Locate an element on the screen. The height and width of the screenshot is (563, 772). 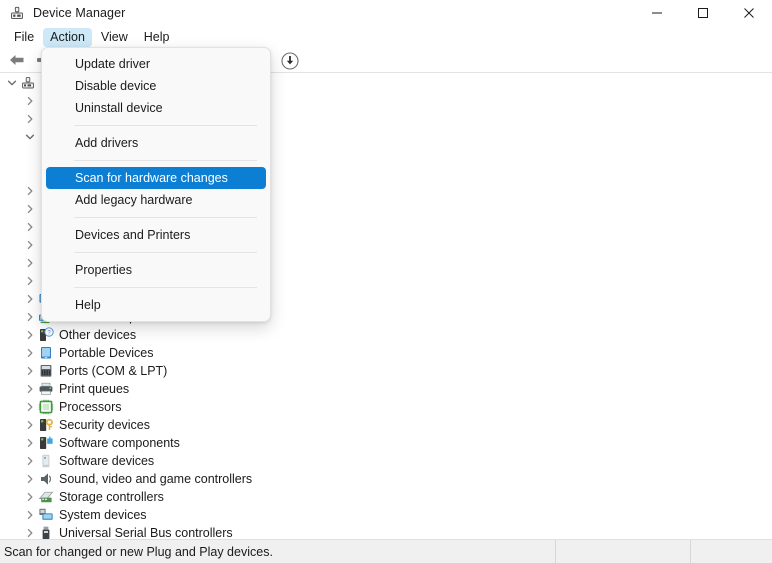
speaker-icon is located at coordinates (46, 479).